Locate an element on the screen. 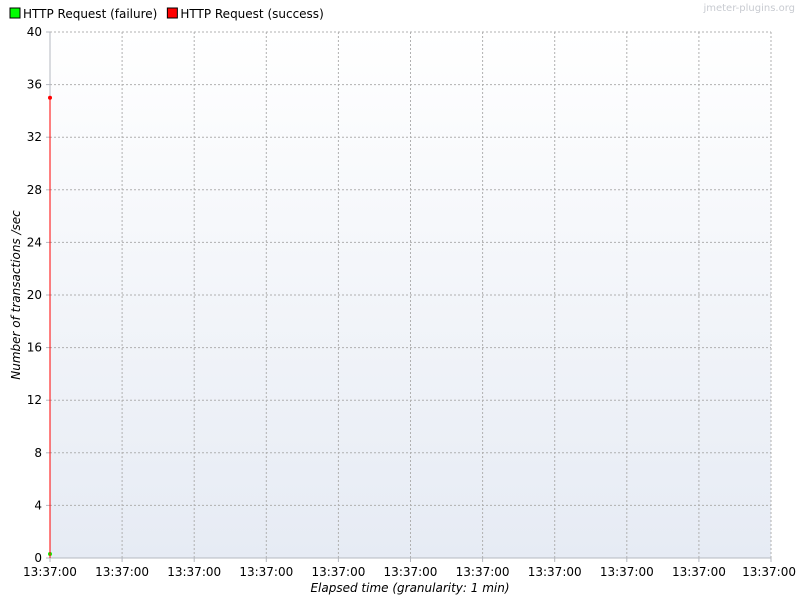 The height and width of the screenshot is (600, 800). legend-label: HTTP Request (failure) is located at coordinates (90, 14).